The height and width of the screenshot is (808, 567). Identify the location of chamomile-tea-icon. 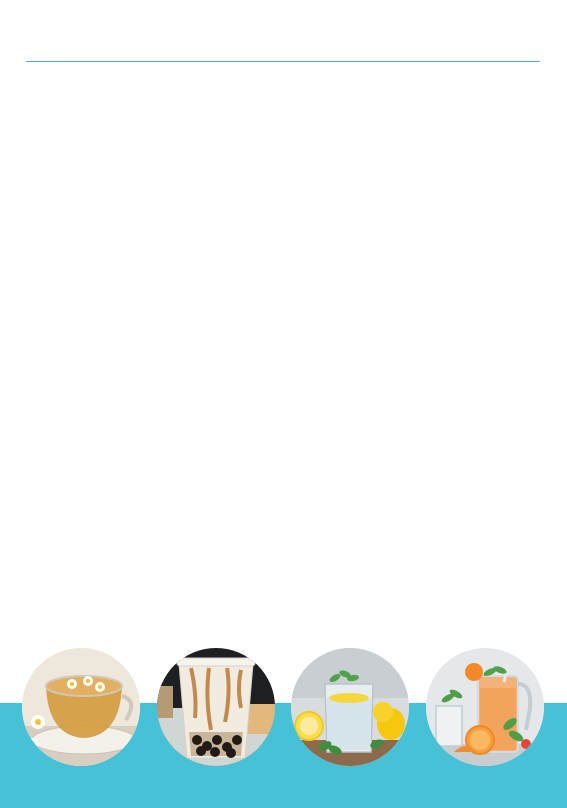
(81, 707).